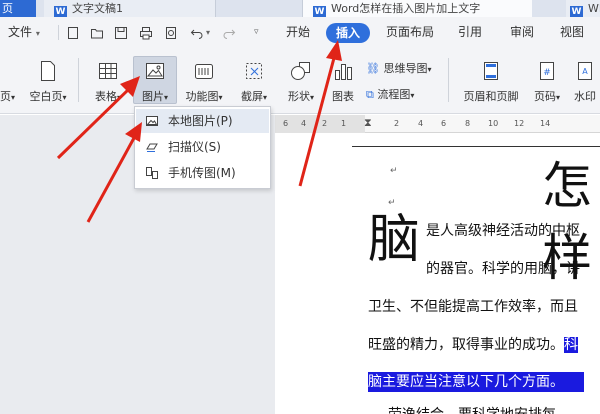  Describe the element at coordinates (545, 123) in the screenshot. I see `ruler-tick-label: 14` at that location.